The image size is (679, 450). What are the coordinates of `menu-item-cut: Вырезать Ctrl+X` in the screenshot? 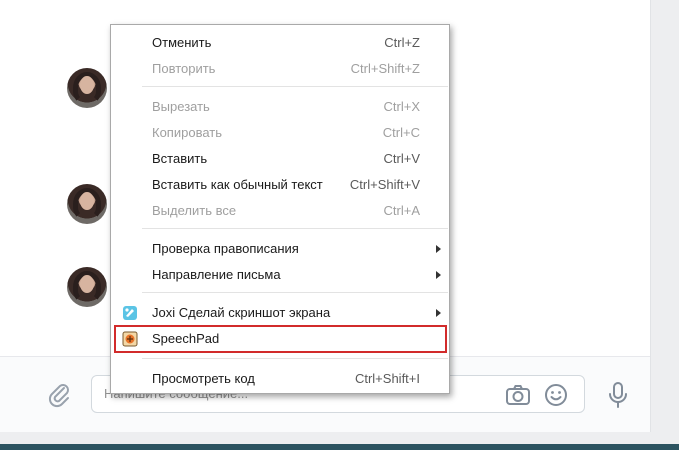 It's located at (280, 107).